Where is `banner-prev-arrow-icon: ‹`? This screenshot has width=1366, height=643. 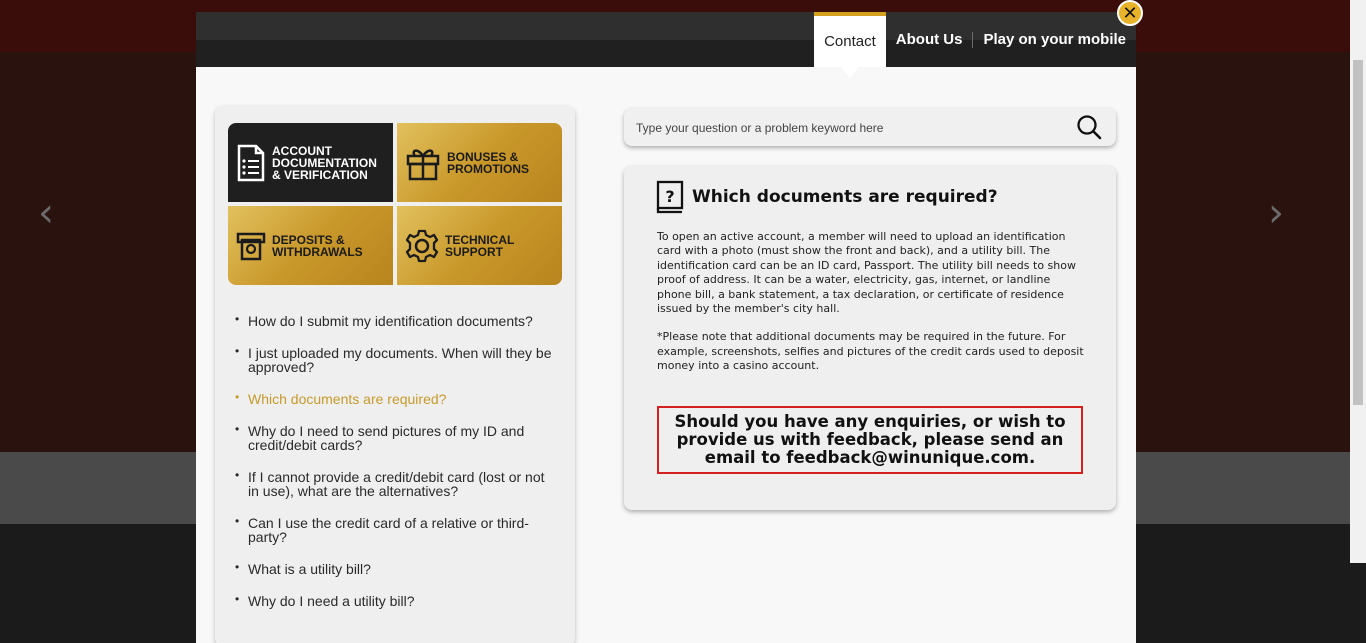 banner-prev-arrow-icon: ‹ is located at coordinates (46, 213).